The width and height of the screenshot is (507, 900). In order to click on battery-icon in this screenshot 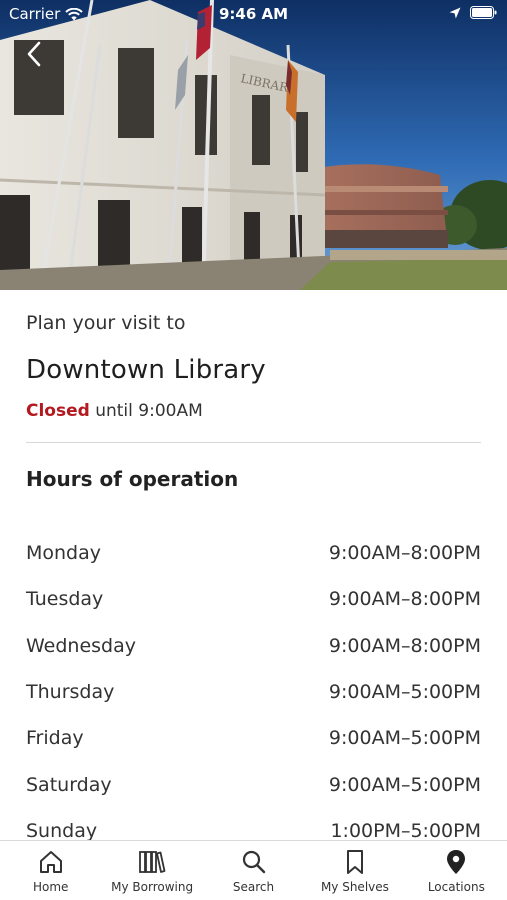, I will do `click(483, 12)`.